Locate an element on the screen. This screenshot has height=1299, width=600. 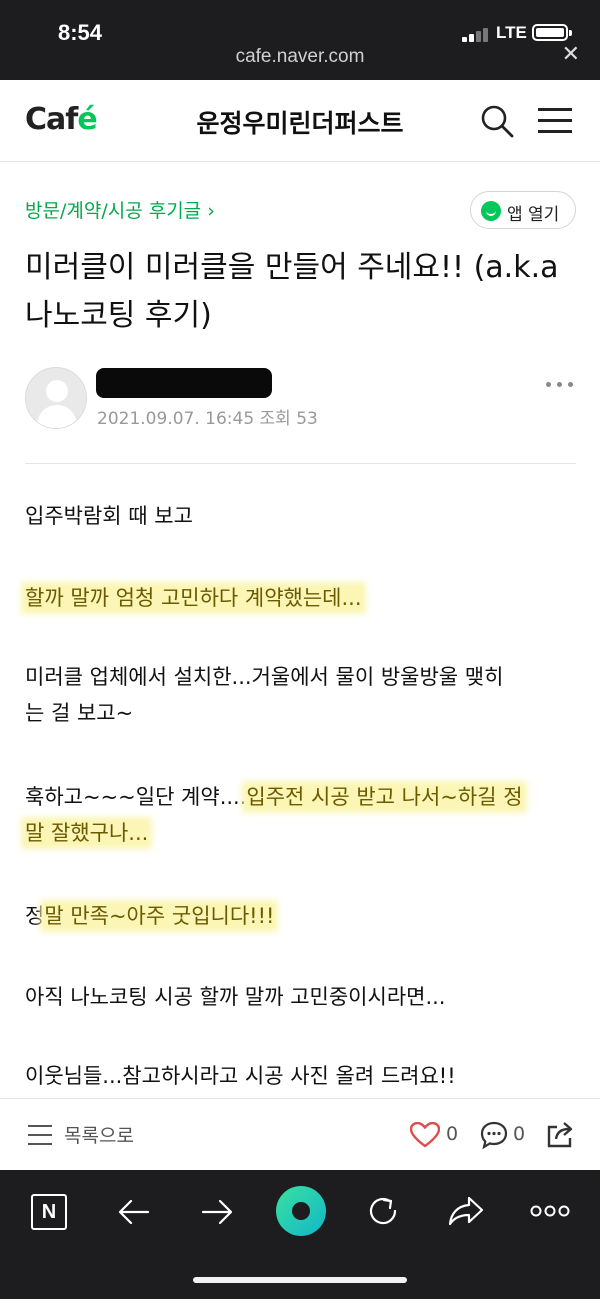
url-label: cafe.naver.com is located at coordinates (300, 57).